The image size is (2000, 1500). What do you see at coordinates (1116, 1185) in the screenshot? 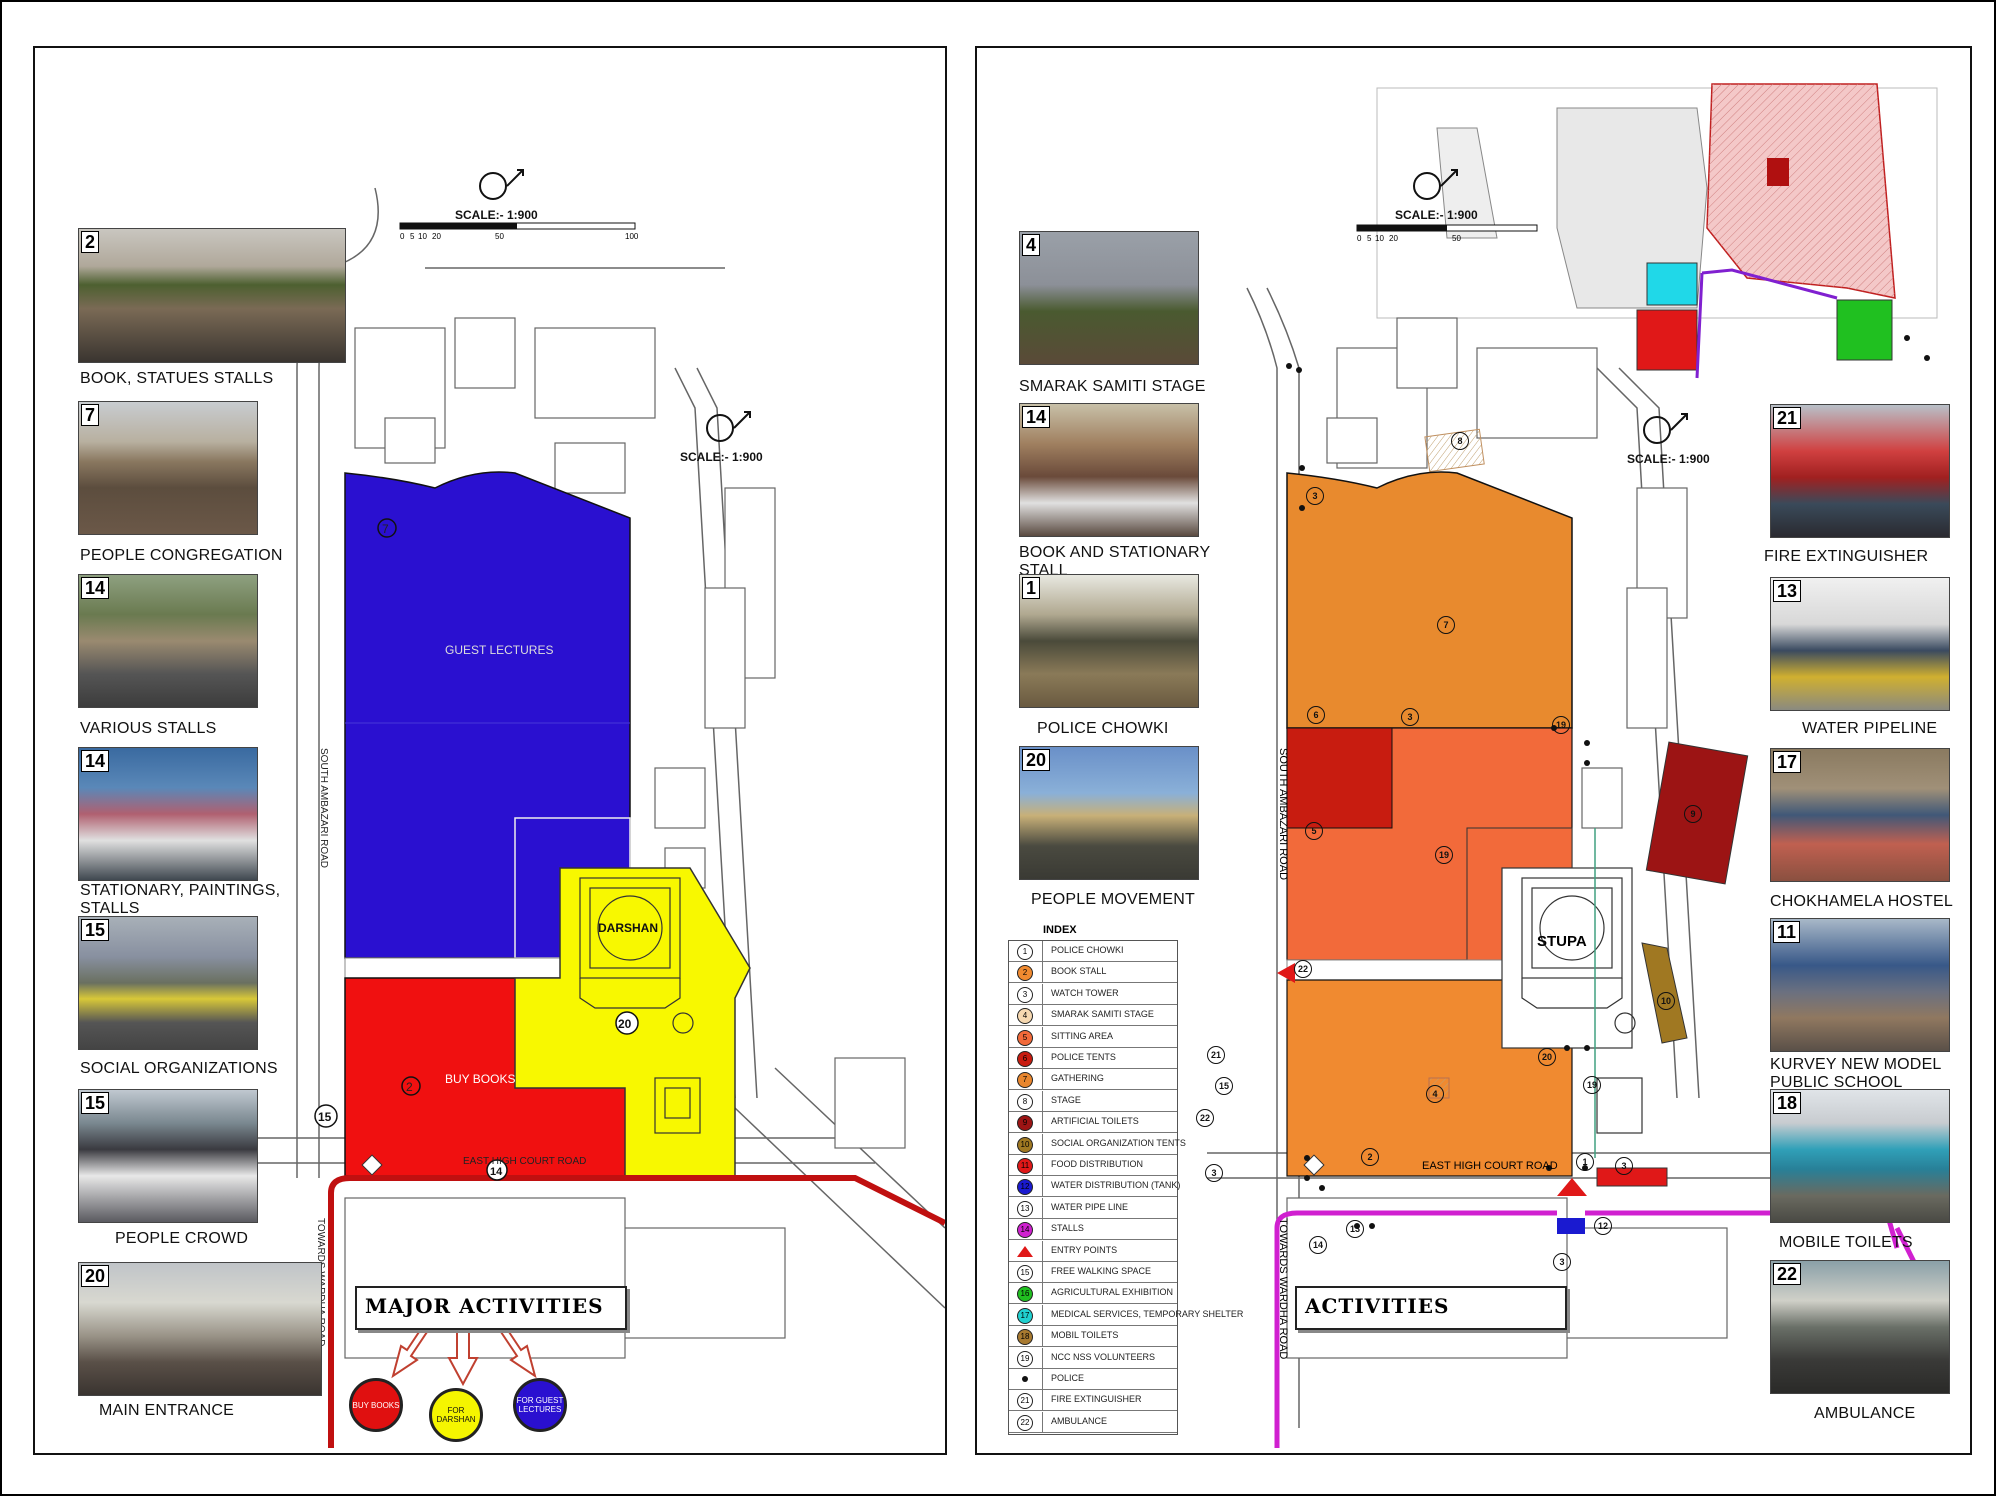
I see `legend-label: WATER DISTRIBUTION (TANK)` at bounding box center [1116, 1185].